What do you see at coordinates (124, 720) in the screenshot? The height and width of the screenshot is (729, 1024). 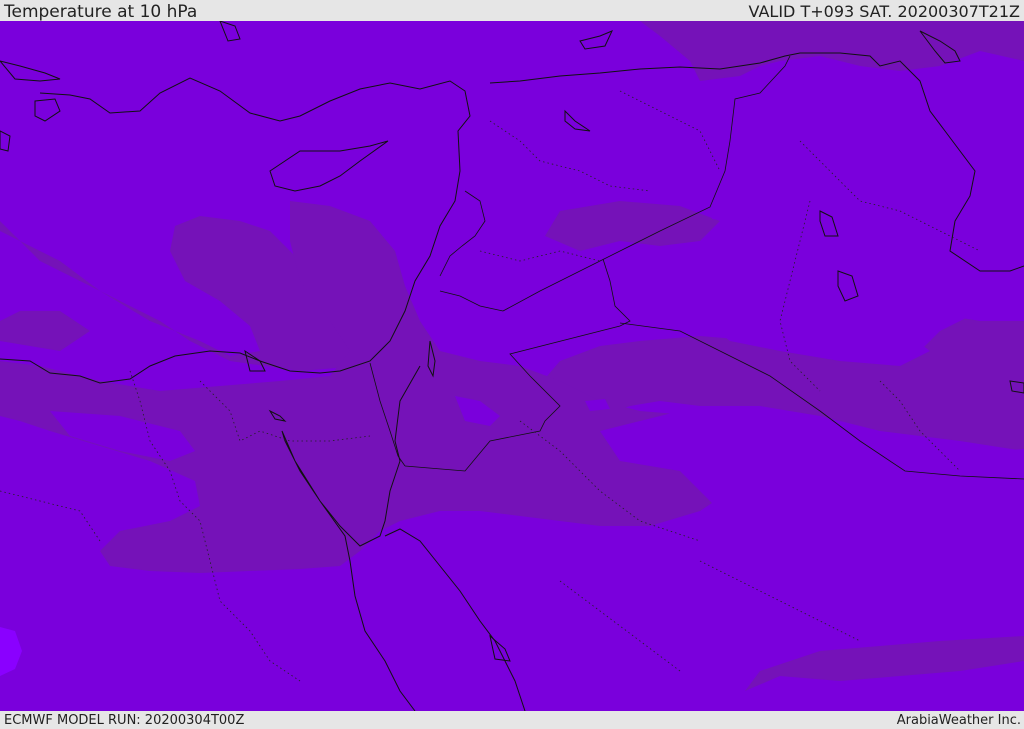 I see `model-run: ECMWF MODEL RUN: 20200304T00Z` at bounding box center [124, 720].